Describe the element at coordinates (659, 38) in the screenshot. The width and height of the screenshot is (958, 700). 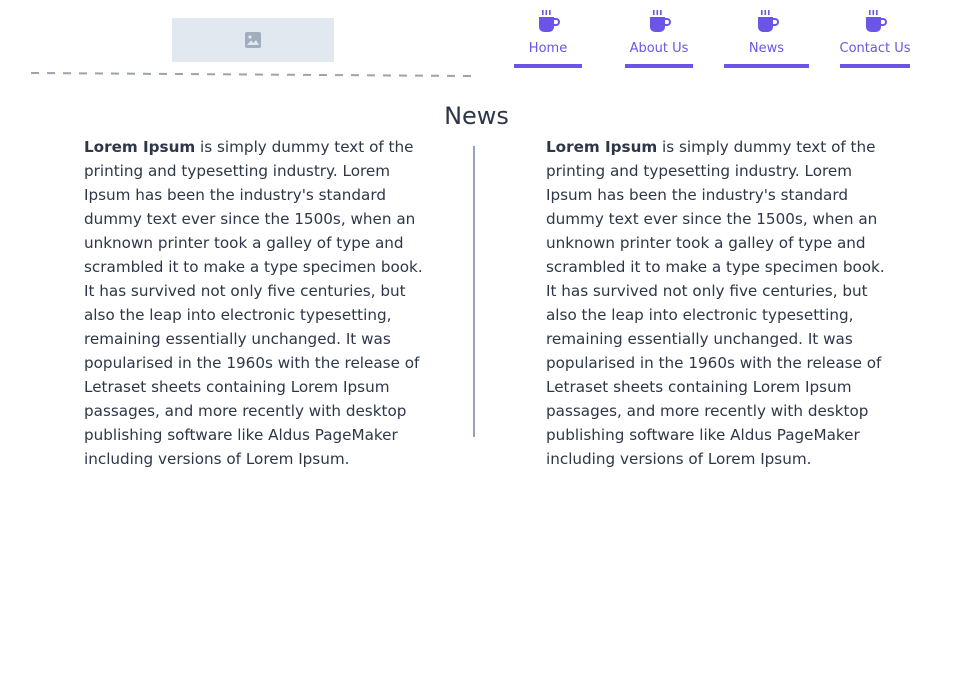
I see `nav-item-about-us: About Us` at that location.